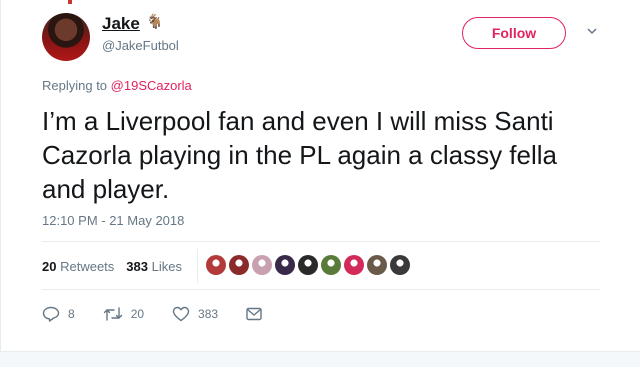 This screenshot has height=367, width=640. Describe the element at coordinates (592, 31) in the screenshot. I see `chevron-down-icon` at that location.